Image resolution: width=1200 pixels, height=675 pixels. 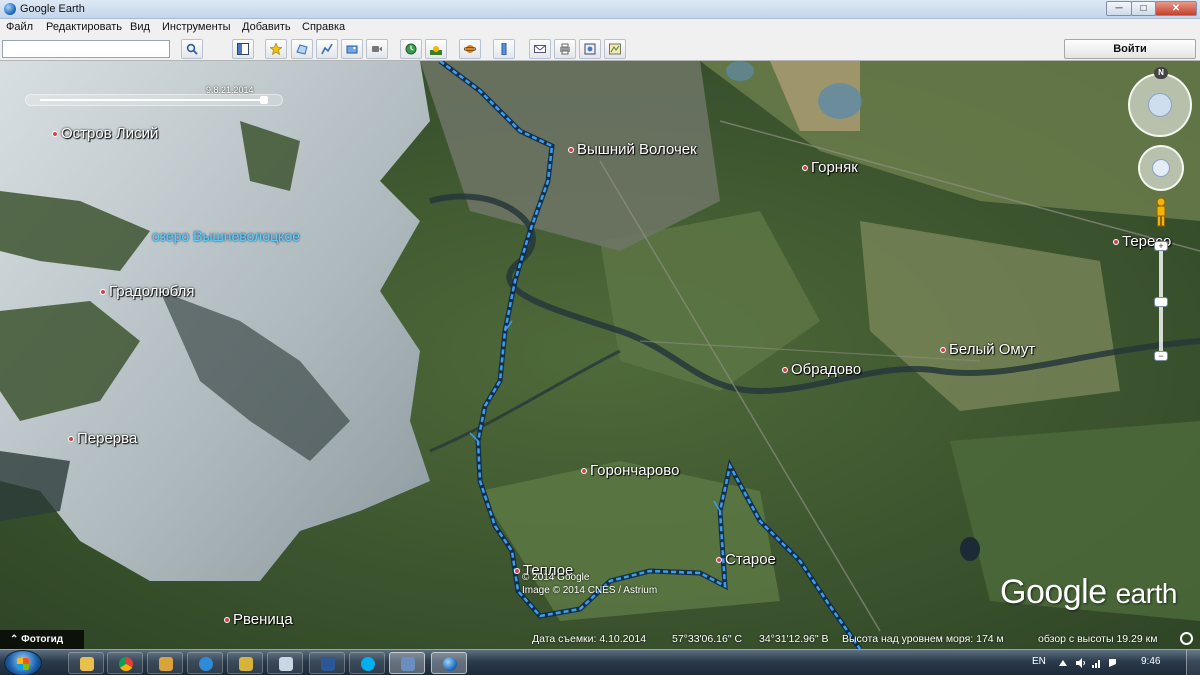 What do you see at coordinates (42, 639) in the screenshot?
I see `photo-tour-button: ⌃ Фотогид` at bounding box center [42, 639].